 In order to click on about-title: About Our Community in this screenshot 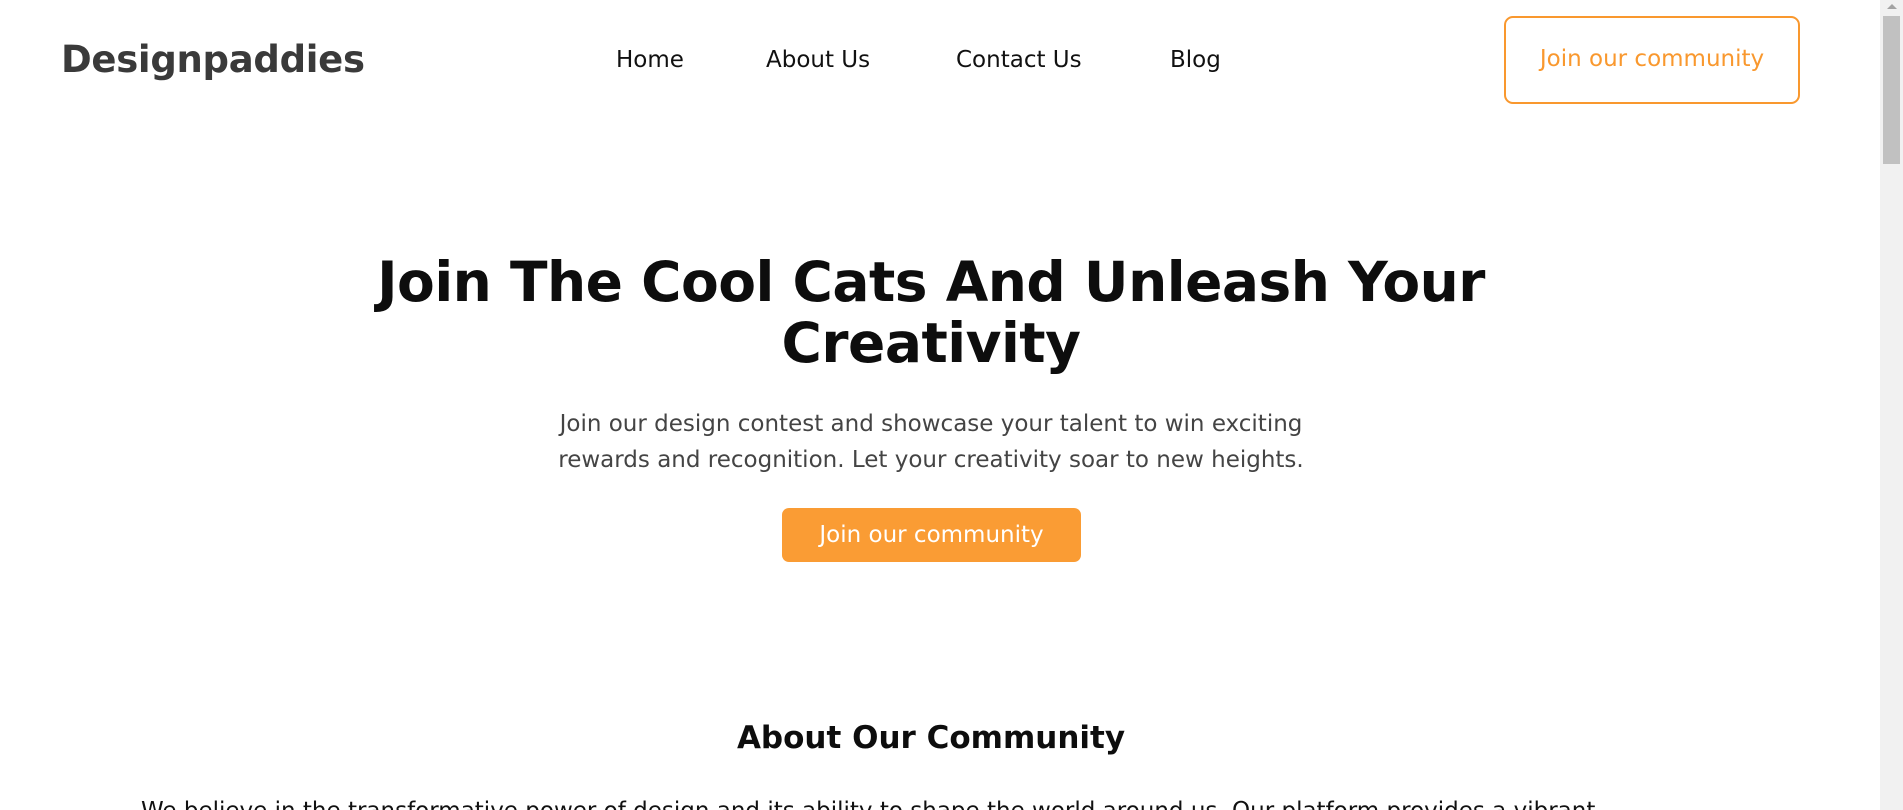, I will do `click(931, 738)`.